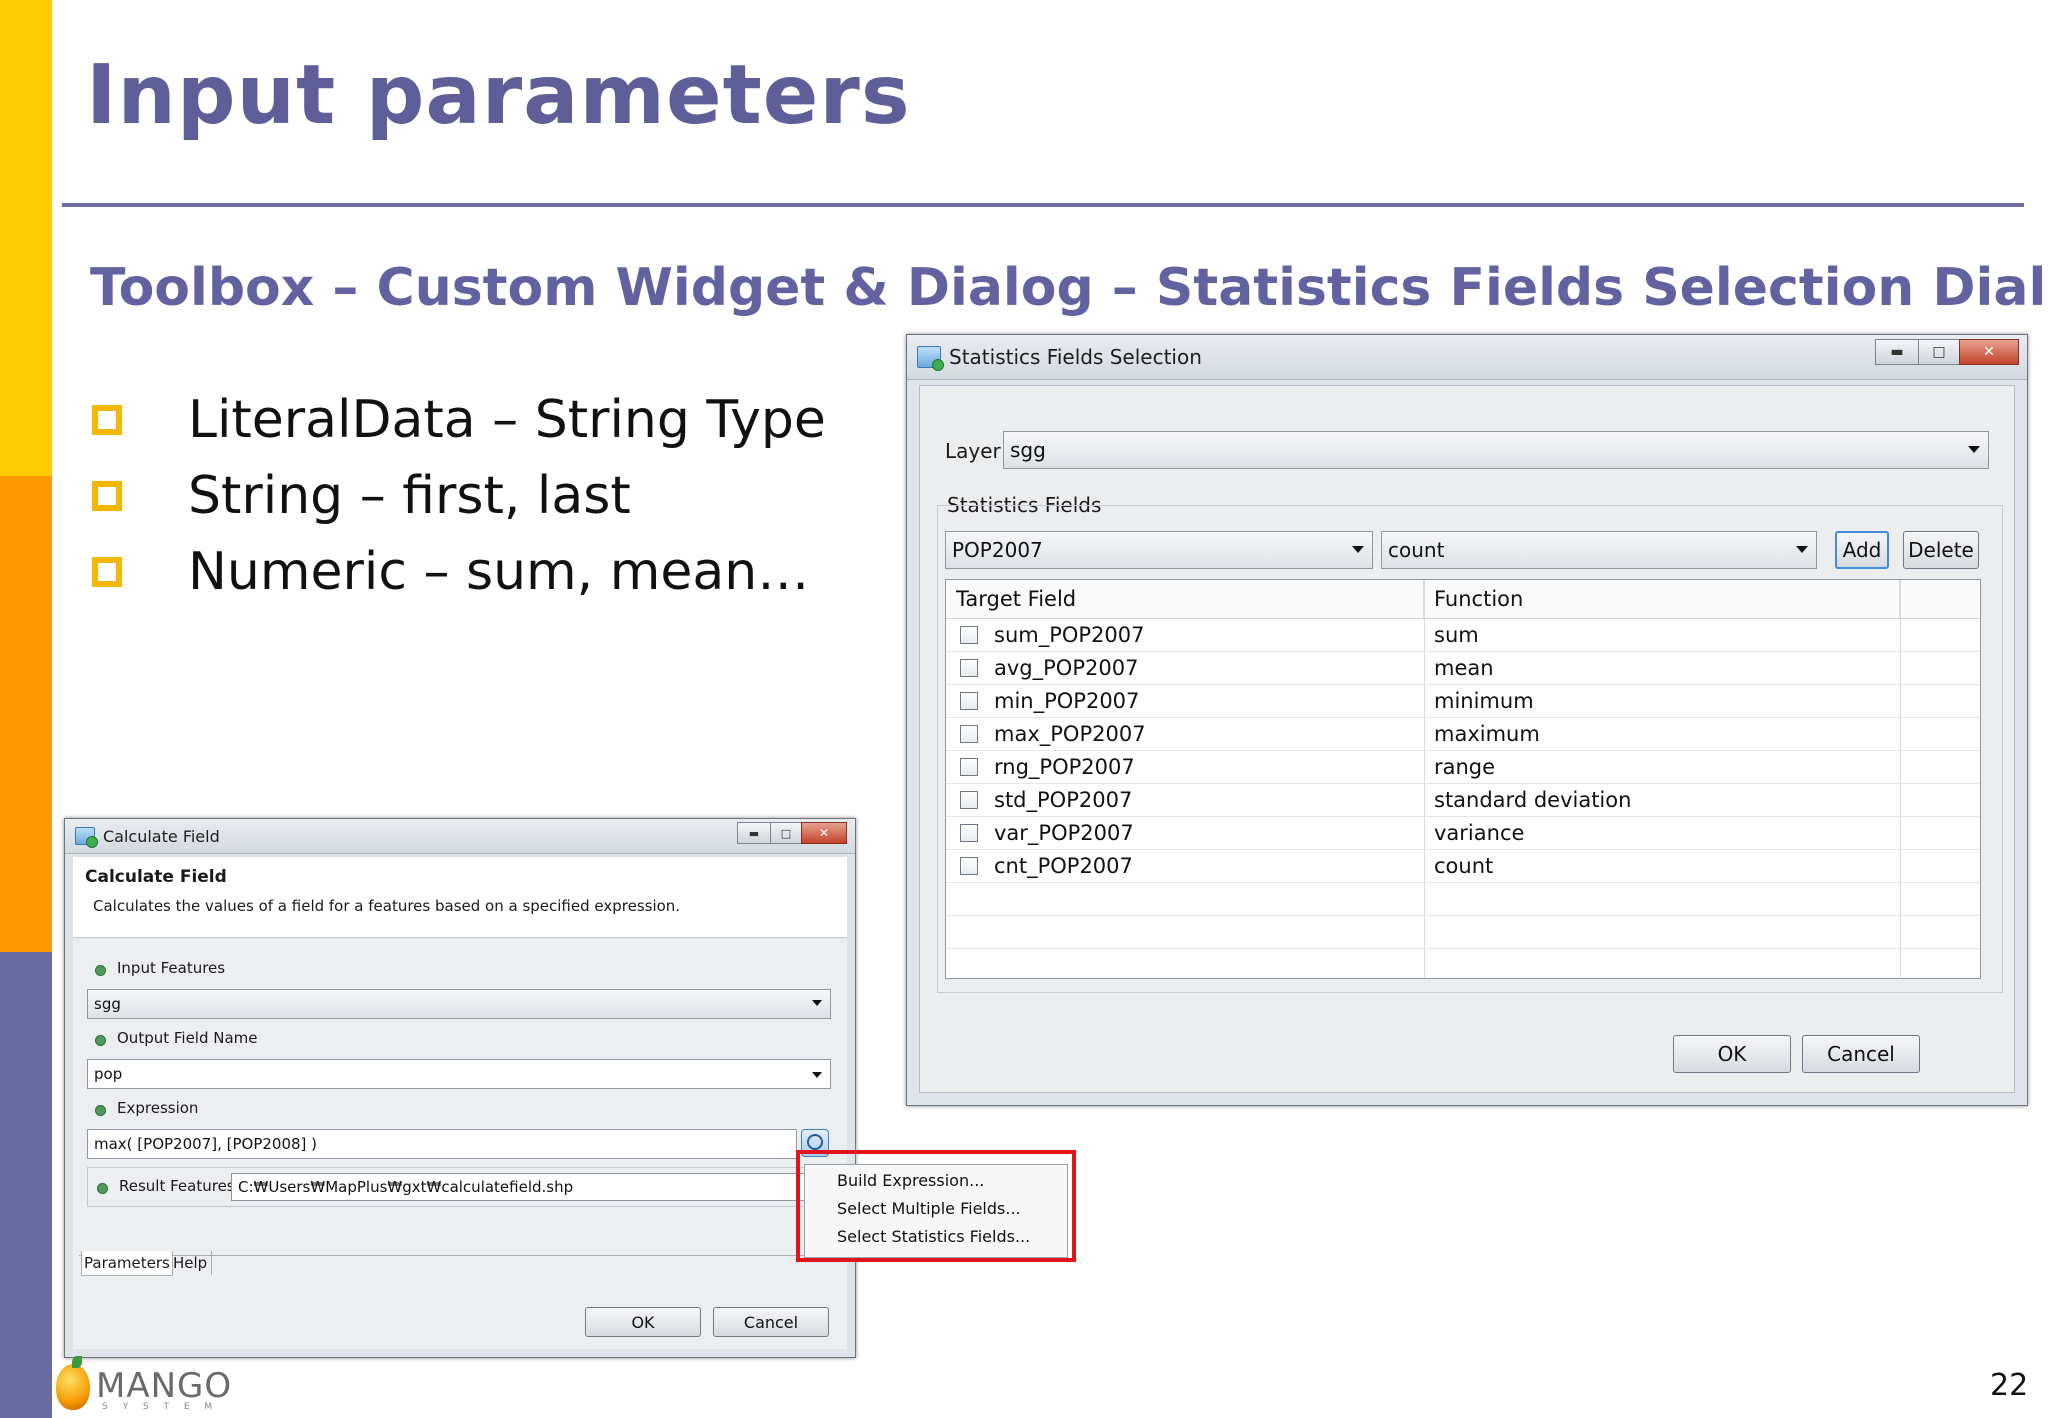 This screenshot has height=1418, width=2048. Describe the element at coordinates (2009, 1385) in the screenshot. I see `page-number: 22` at that location.